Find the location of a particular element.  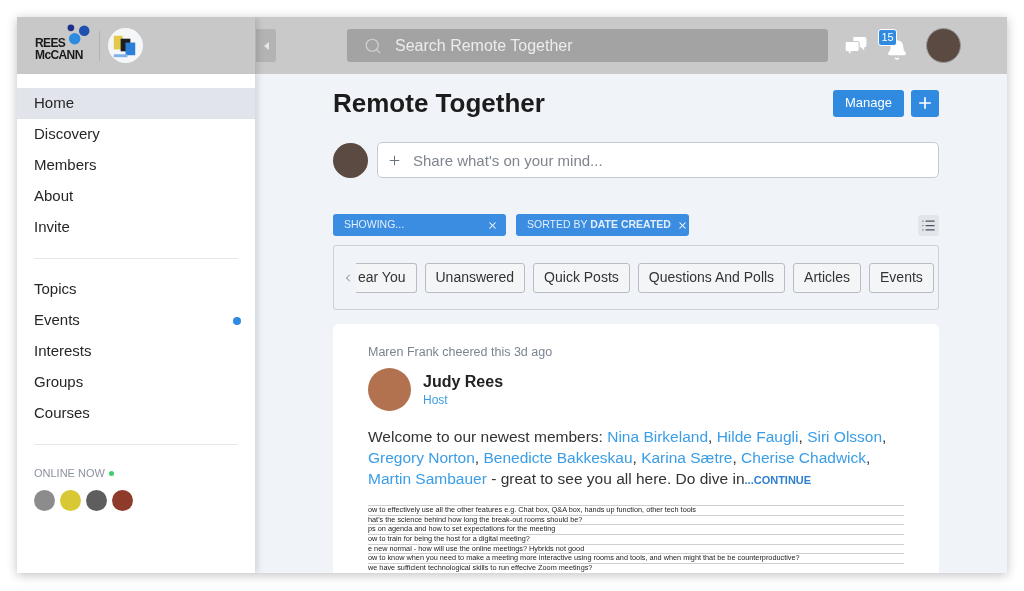

continue-link: ...CONTINUE is located at coordinates (778, 480).